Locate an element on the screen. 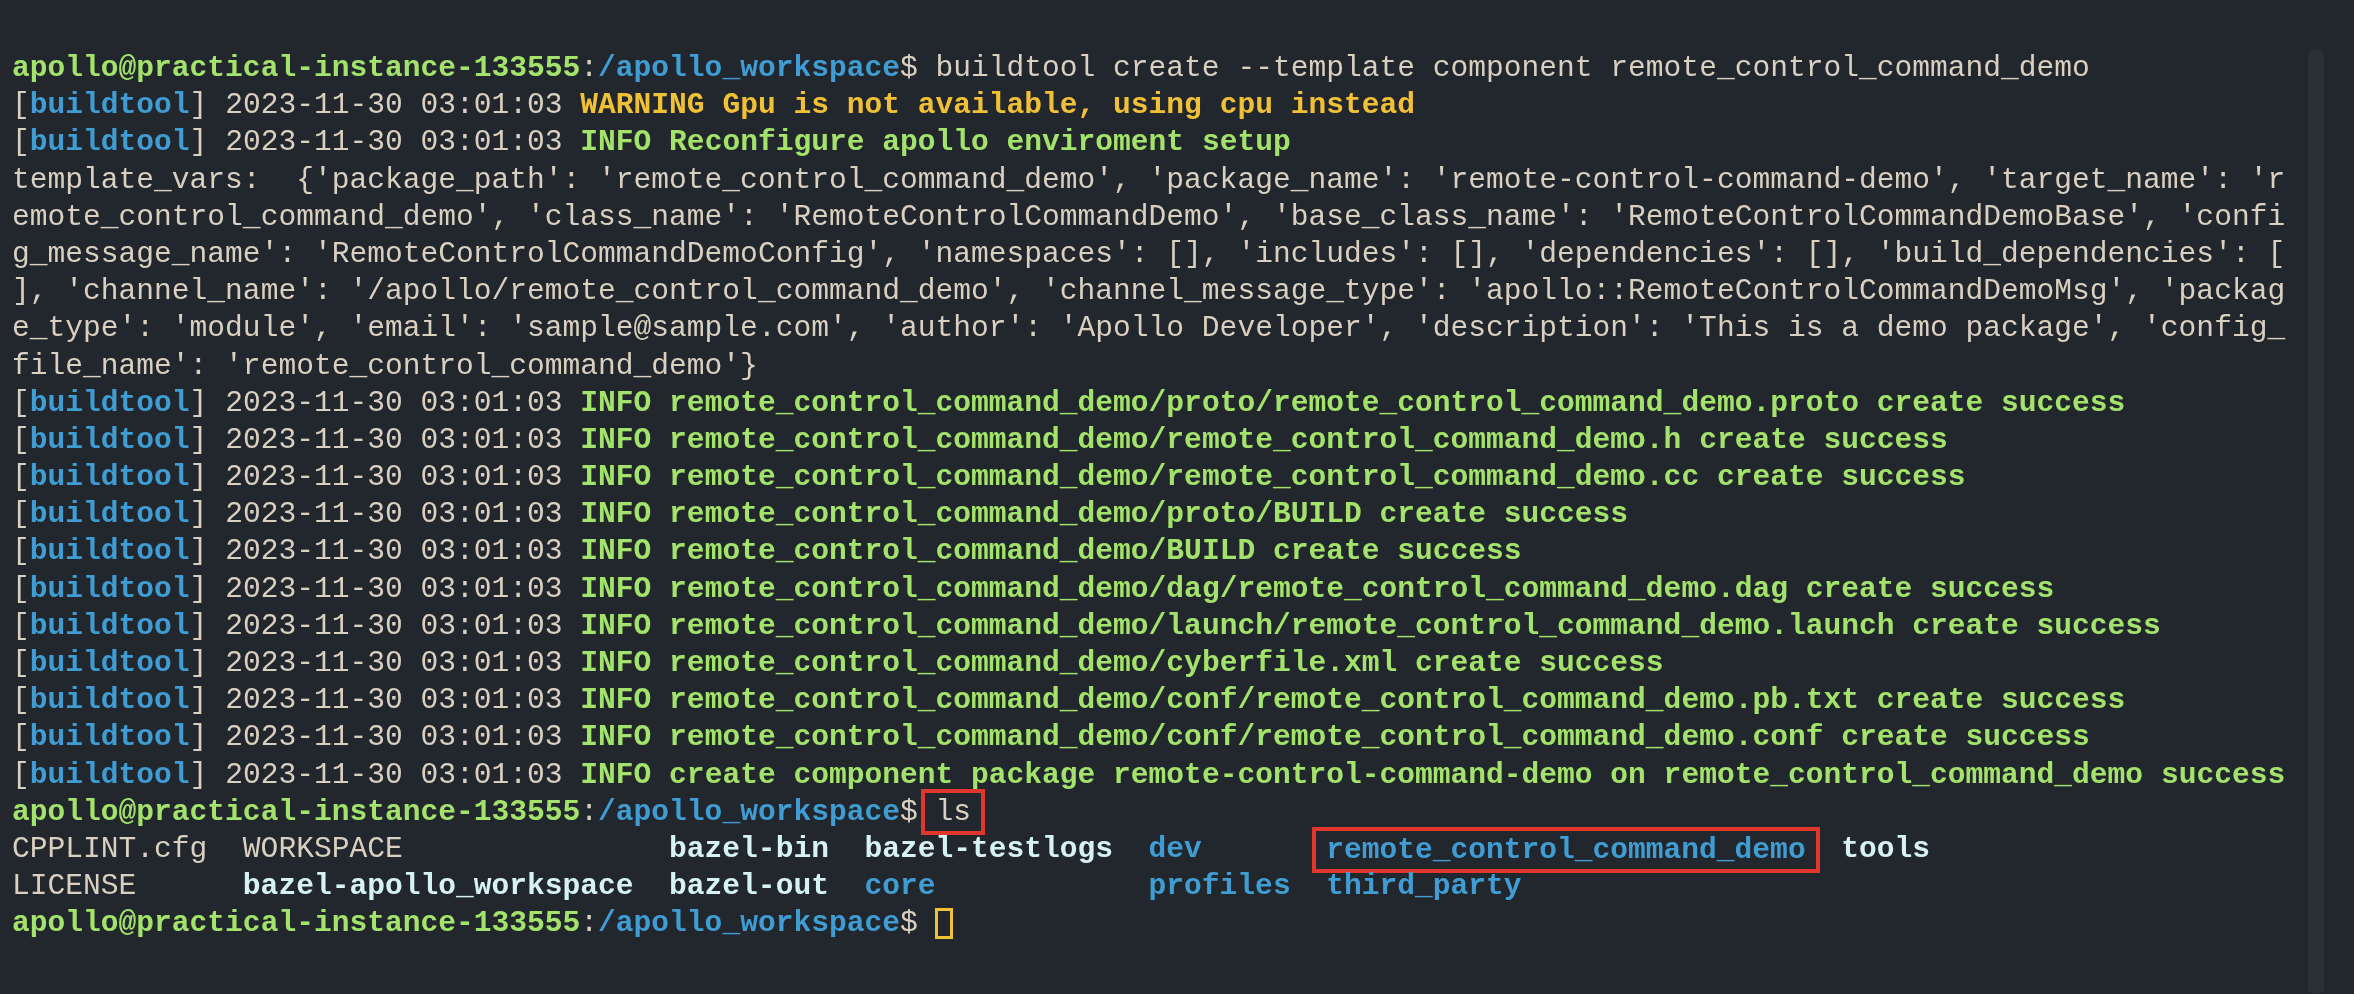 The image size is (2354, 994). output-text: e_type': 'module', 'email': 'sample@sample.com', 'author': 'Apollo Developer', 'description': 'This is a demo package', 'config_ is located at coordinates (1149, 329).